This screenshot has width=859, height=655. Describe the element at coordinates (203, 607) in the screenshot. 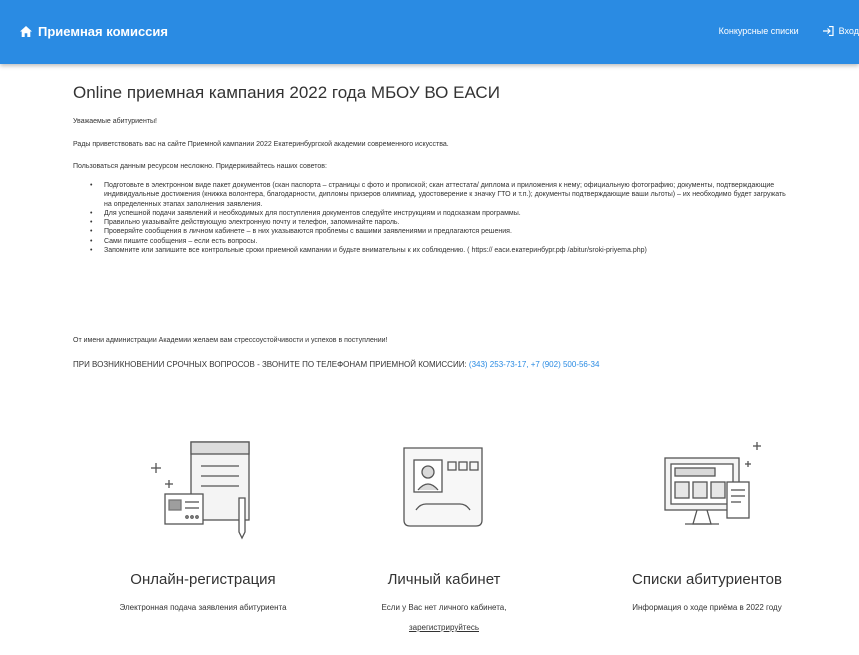

I see `card-description: Электронная подача заявления абитуриента` at that location.